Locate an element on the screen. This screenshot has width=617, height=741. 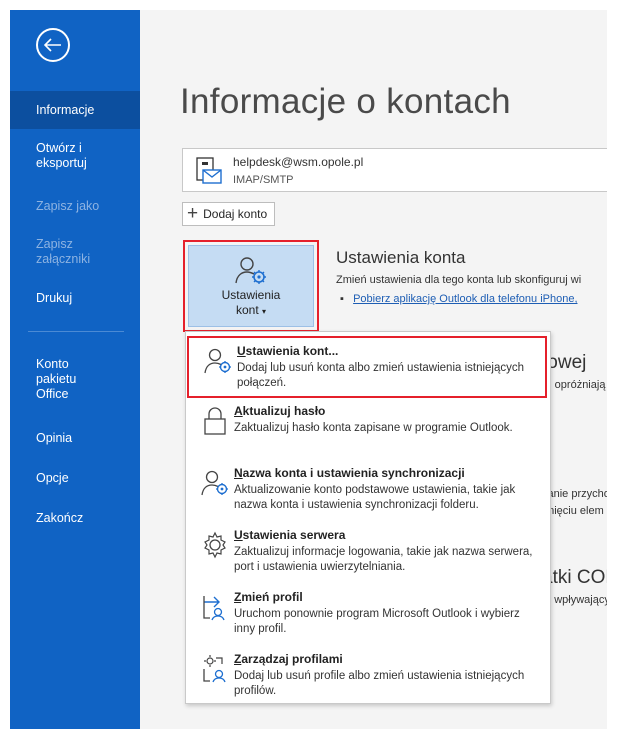
page-title: Informacje o kontach is located at coordinates (345, 101).